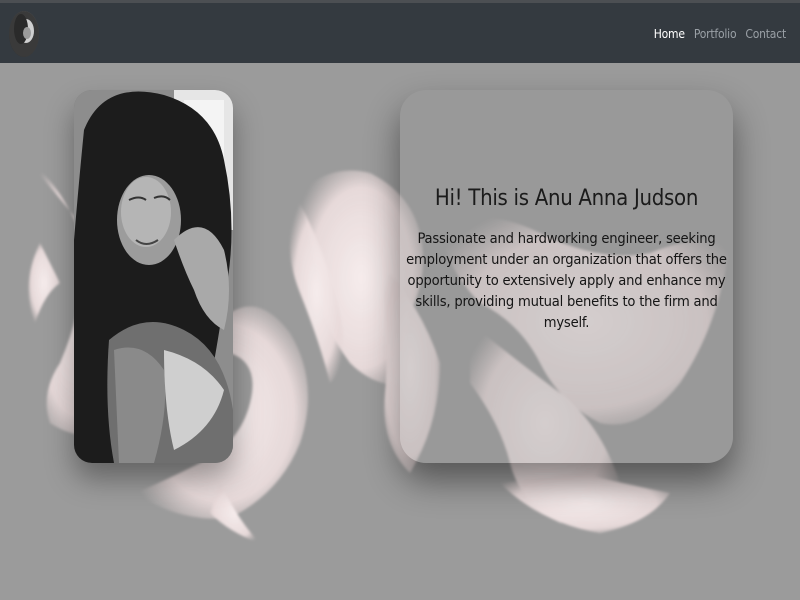 This screenshot has height=600, width=800. What do you see at coordinates (24, 34) in the screenshot?
I see `profile-avatar-icon` at bounding box center [24, 34].